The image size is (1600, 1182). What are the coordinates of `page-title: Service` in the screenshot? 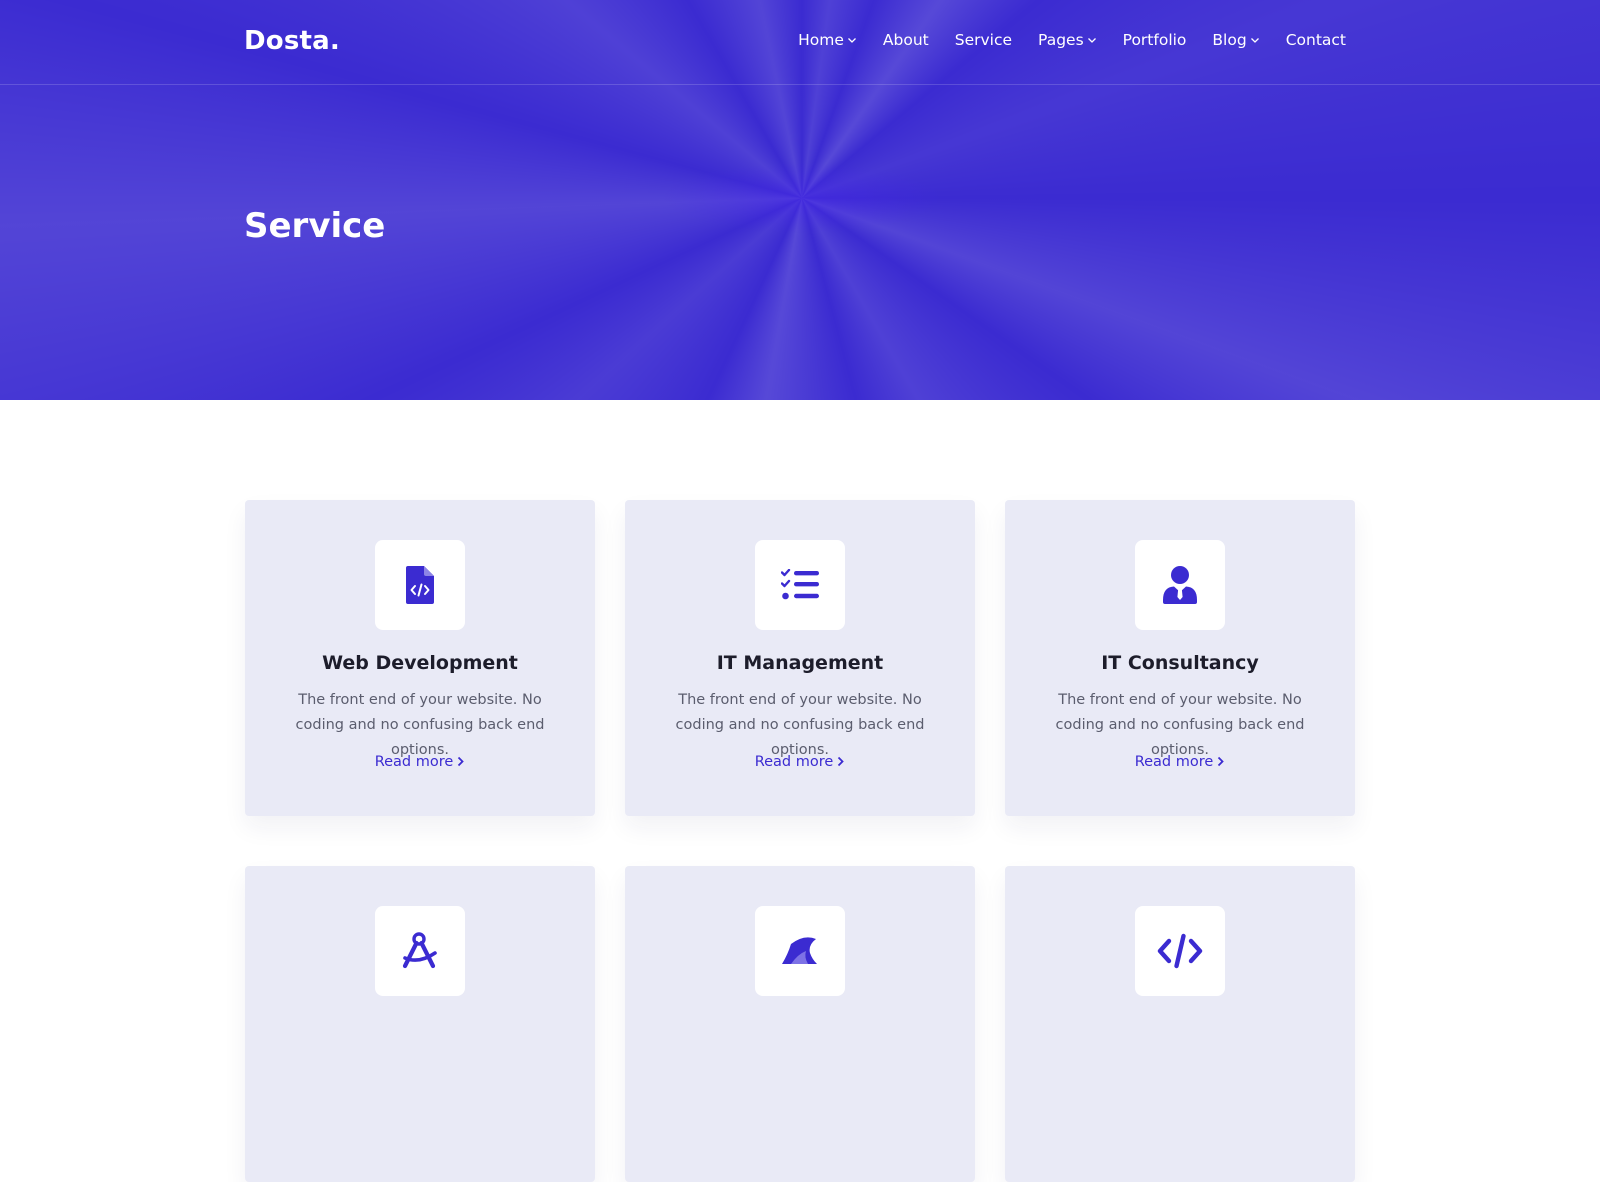 It's located at (315, 226).